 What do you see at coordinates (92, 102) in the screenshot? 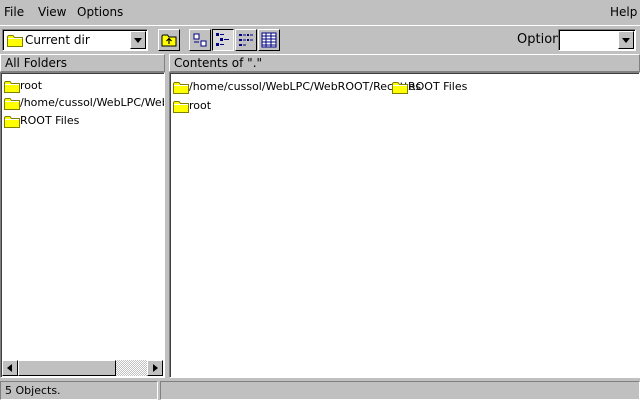
I see `tree-item-label: /home/cussol/WebLPC/WebROOT/Recettes` at bounding box center [92, 102].